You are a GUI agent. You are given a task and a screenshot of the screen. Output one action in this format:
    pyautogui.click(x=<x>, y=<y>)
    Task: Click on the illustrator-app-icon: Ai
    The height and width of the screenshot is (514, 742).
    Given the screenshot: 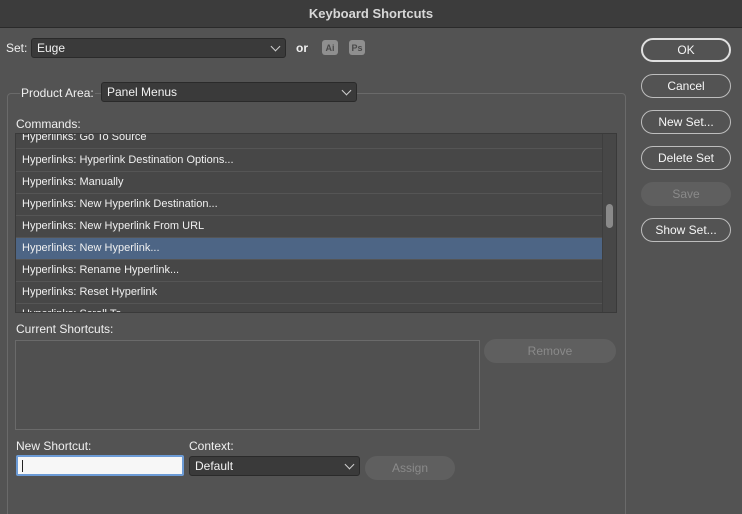 What is the action you would take?
    pyautogui.click(x=330, y=47)
    